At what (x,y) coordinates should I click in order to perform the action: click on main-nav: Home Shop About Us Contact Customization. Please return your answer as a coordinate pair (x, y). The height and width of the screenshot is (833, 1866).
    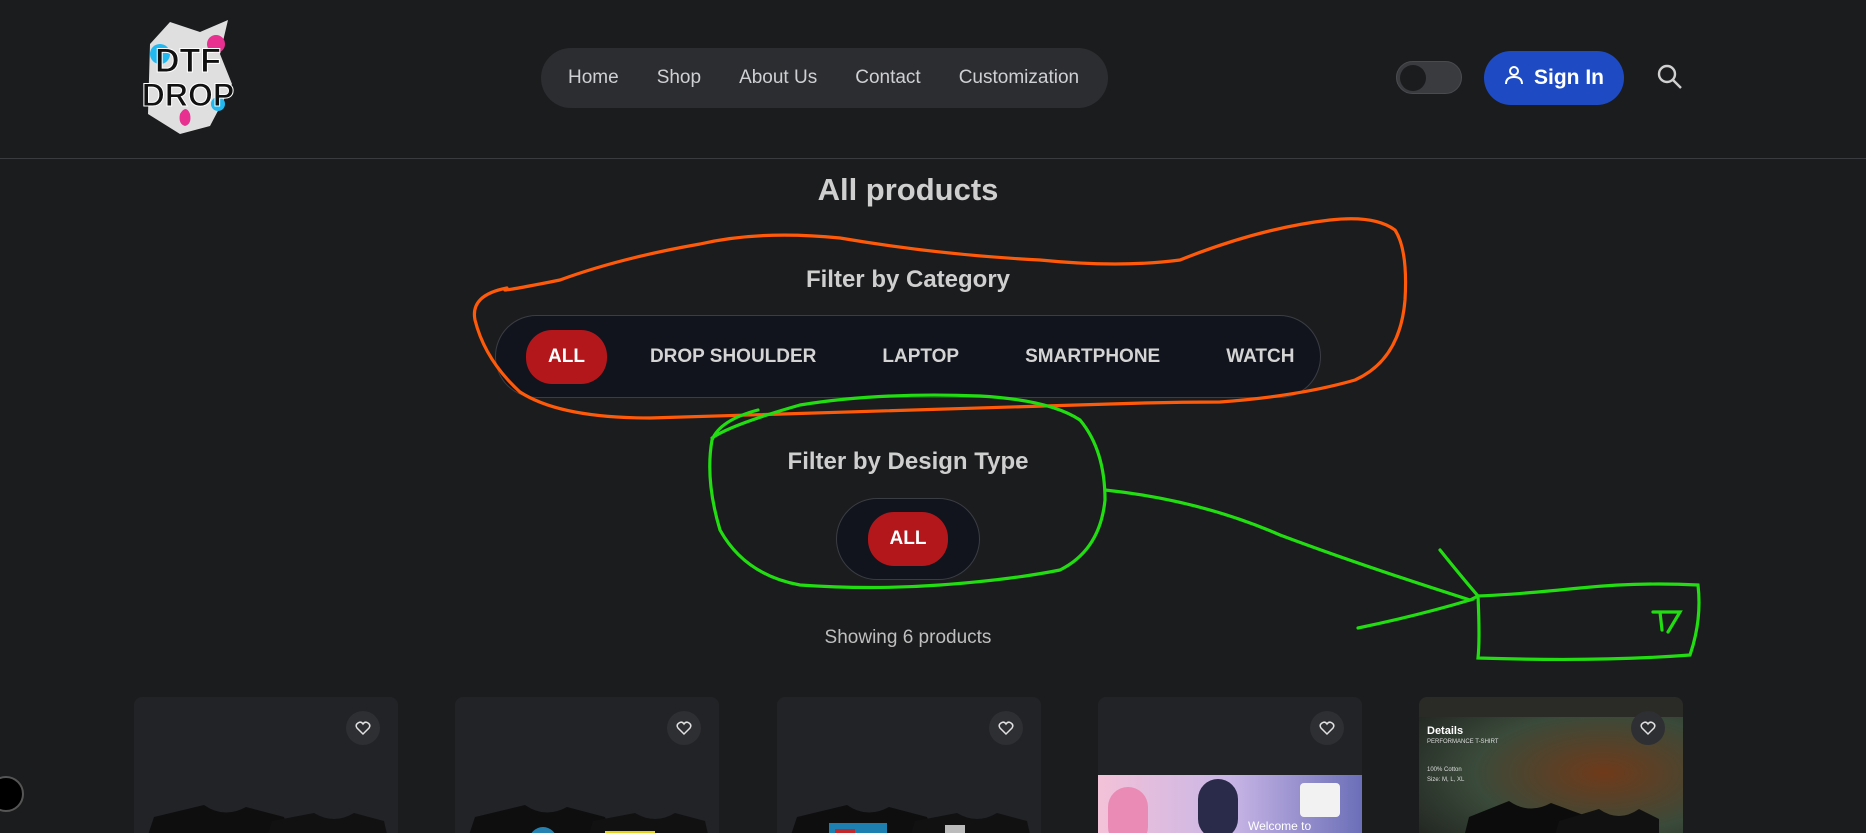
    Looking at the image, I should click on (824, 78).